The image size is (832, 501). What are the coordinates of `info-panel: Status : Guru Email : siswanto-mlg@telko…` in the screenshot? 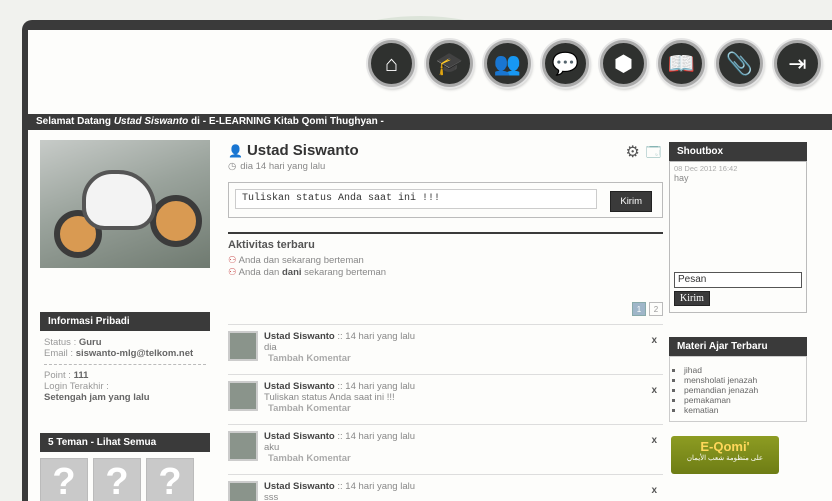 It's located at (125, 370).